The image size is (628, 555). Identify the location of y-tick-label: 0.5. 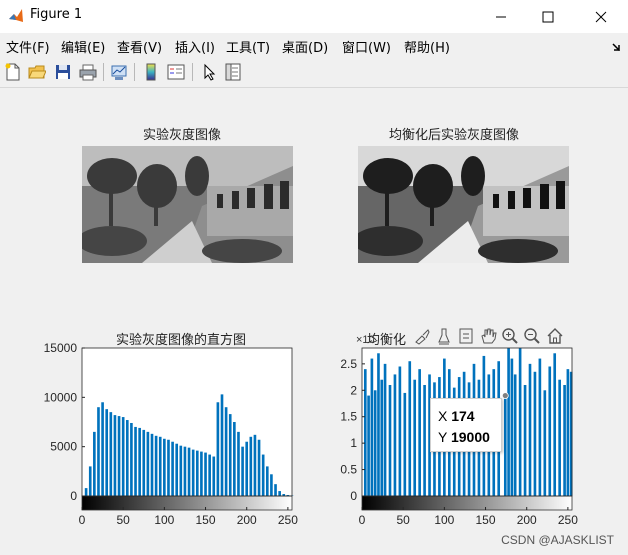
(348, 470).